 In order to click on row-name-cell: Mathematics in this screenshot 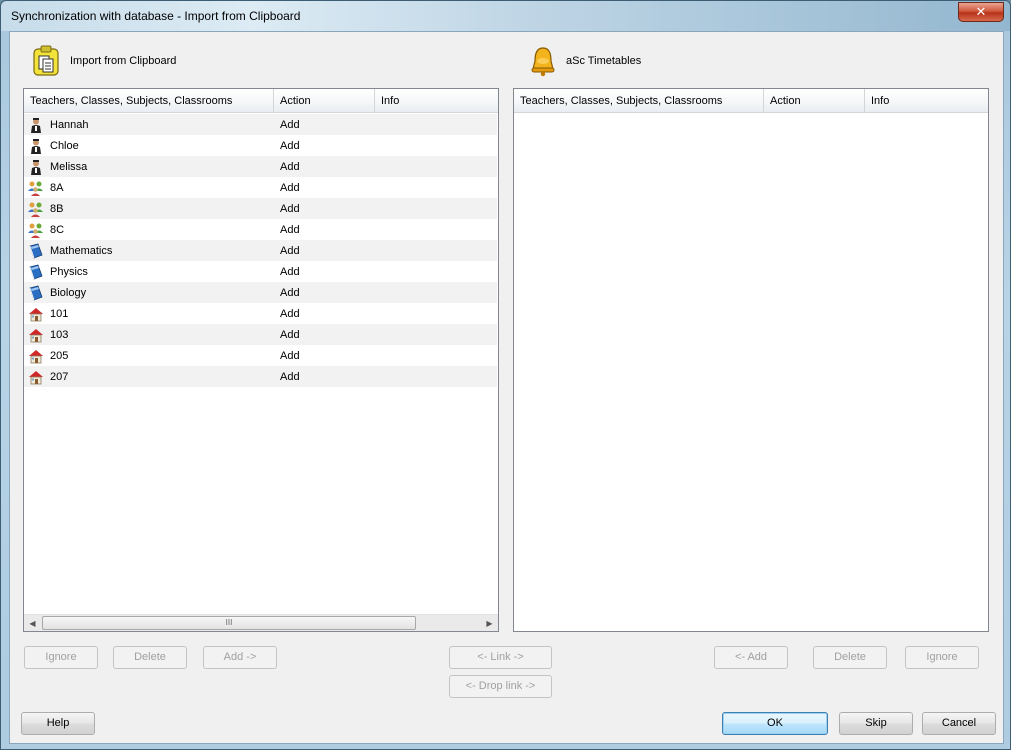, I will do `click(149, 251)`.